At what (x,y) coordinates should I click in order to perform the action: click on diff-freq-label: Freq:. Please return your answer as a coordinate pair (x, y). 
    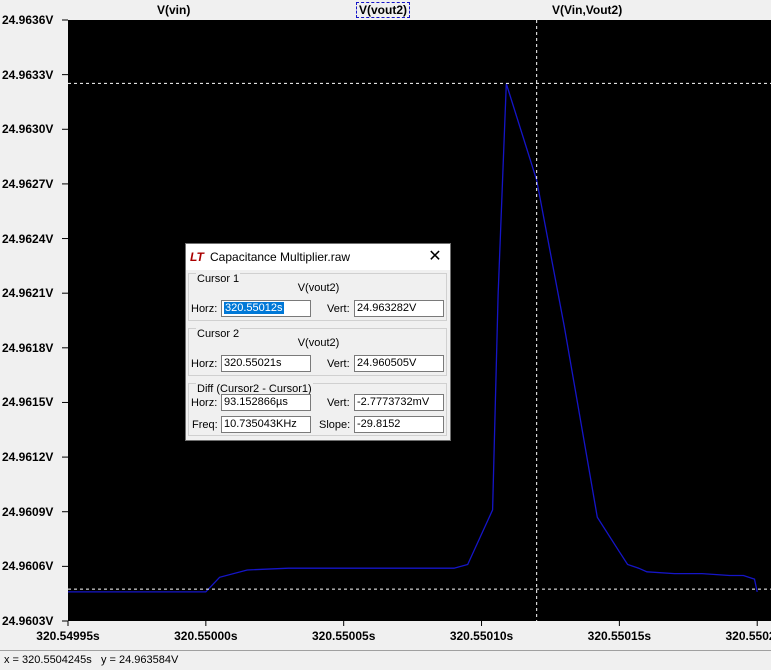
    Looking at the image, I should click on (205, 425).